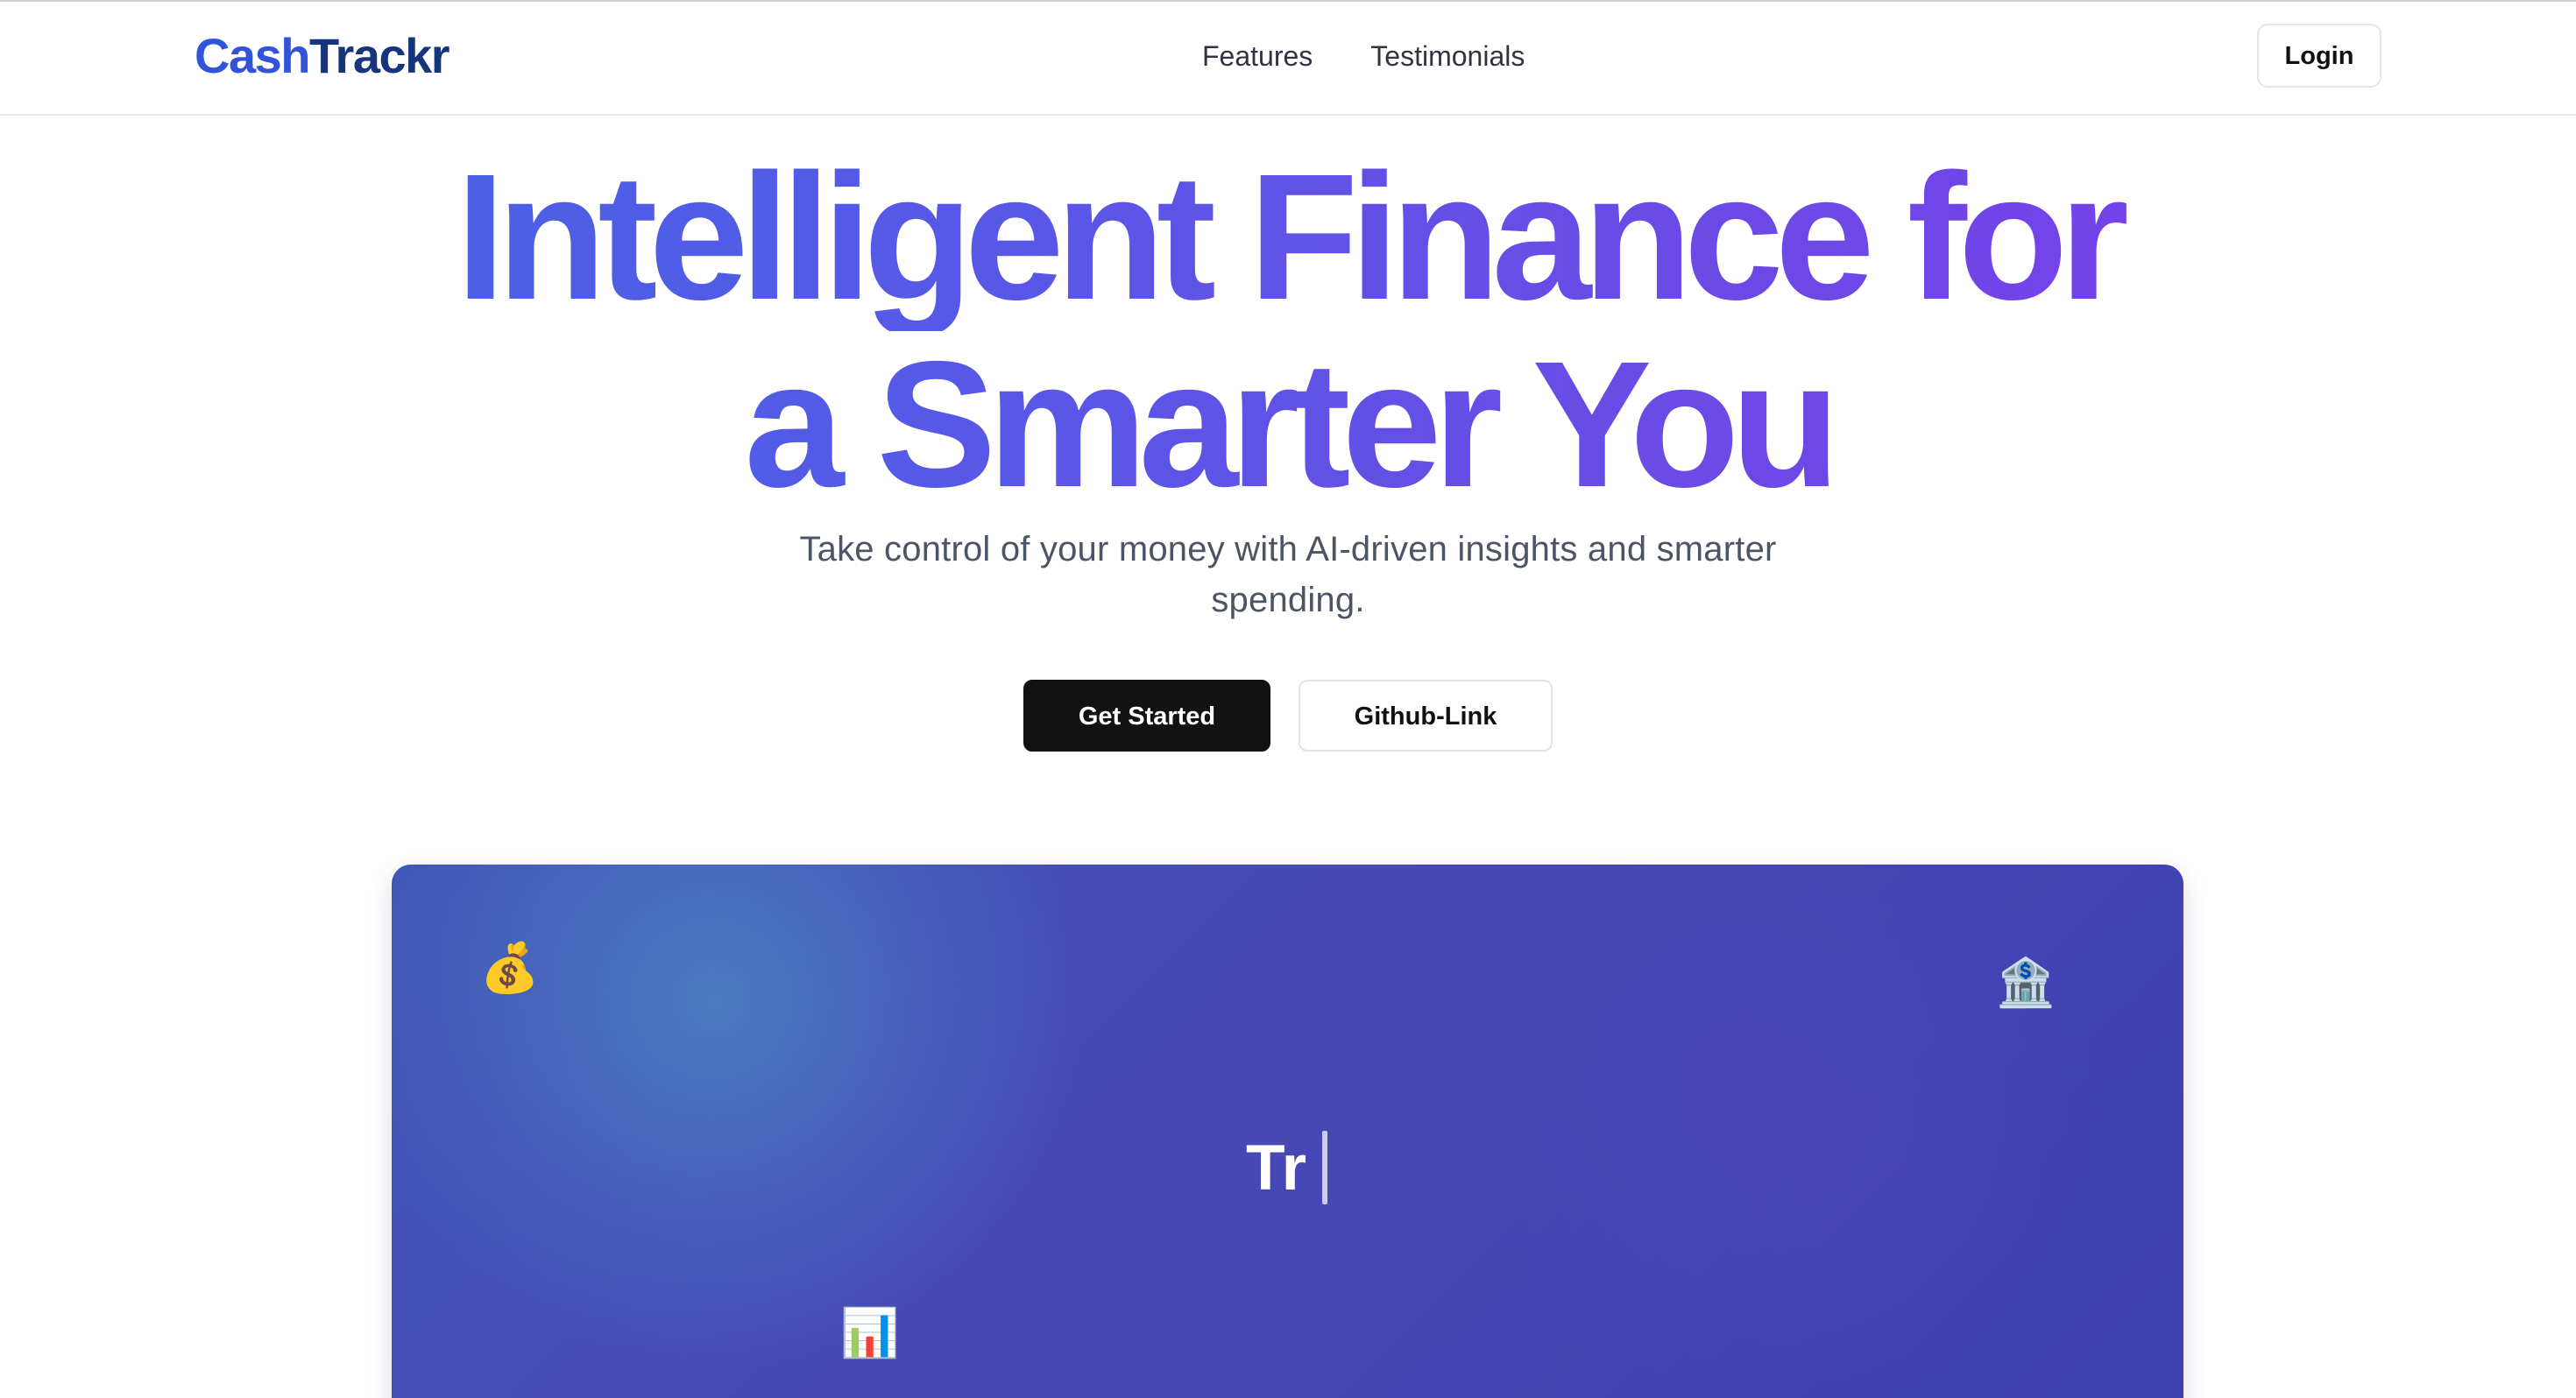 The width and height of the screenshot is (2576, 1398). What do you see at coordinates (1288, 237) in the screenshot?
I see `hero-title-line-1: Intelligent Finance for` at bounding box center [1288, 237].